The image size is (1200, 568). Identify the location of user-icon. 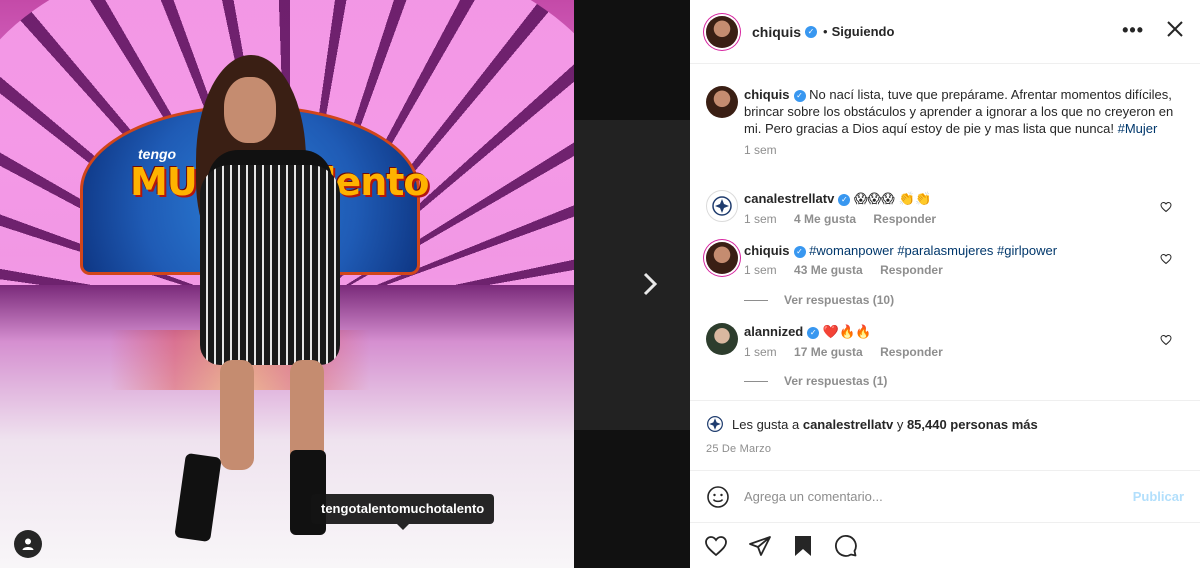
(28, 544).